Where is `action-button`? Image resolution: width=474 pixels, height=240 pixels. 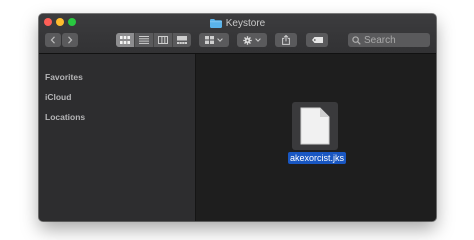 action-button is located at coordinates (252, 40).